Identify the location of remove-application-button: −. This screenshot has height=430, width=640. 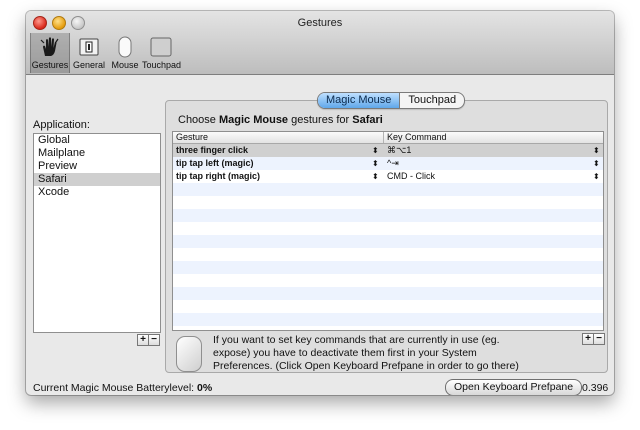
(154, 340).